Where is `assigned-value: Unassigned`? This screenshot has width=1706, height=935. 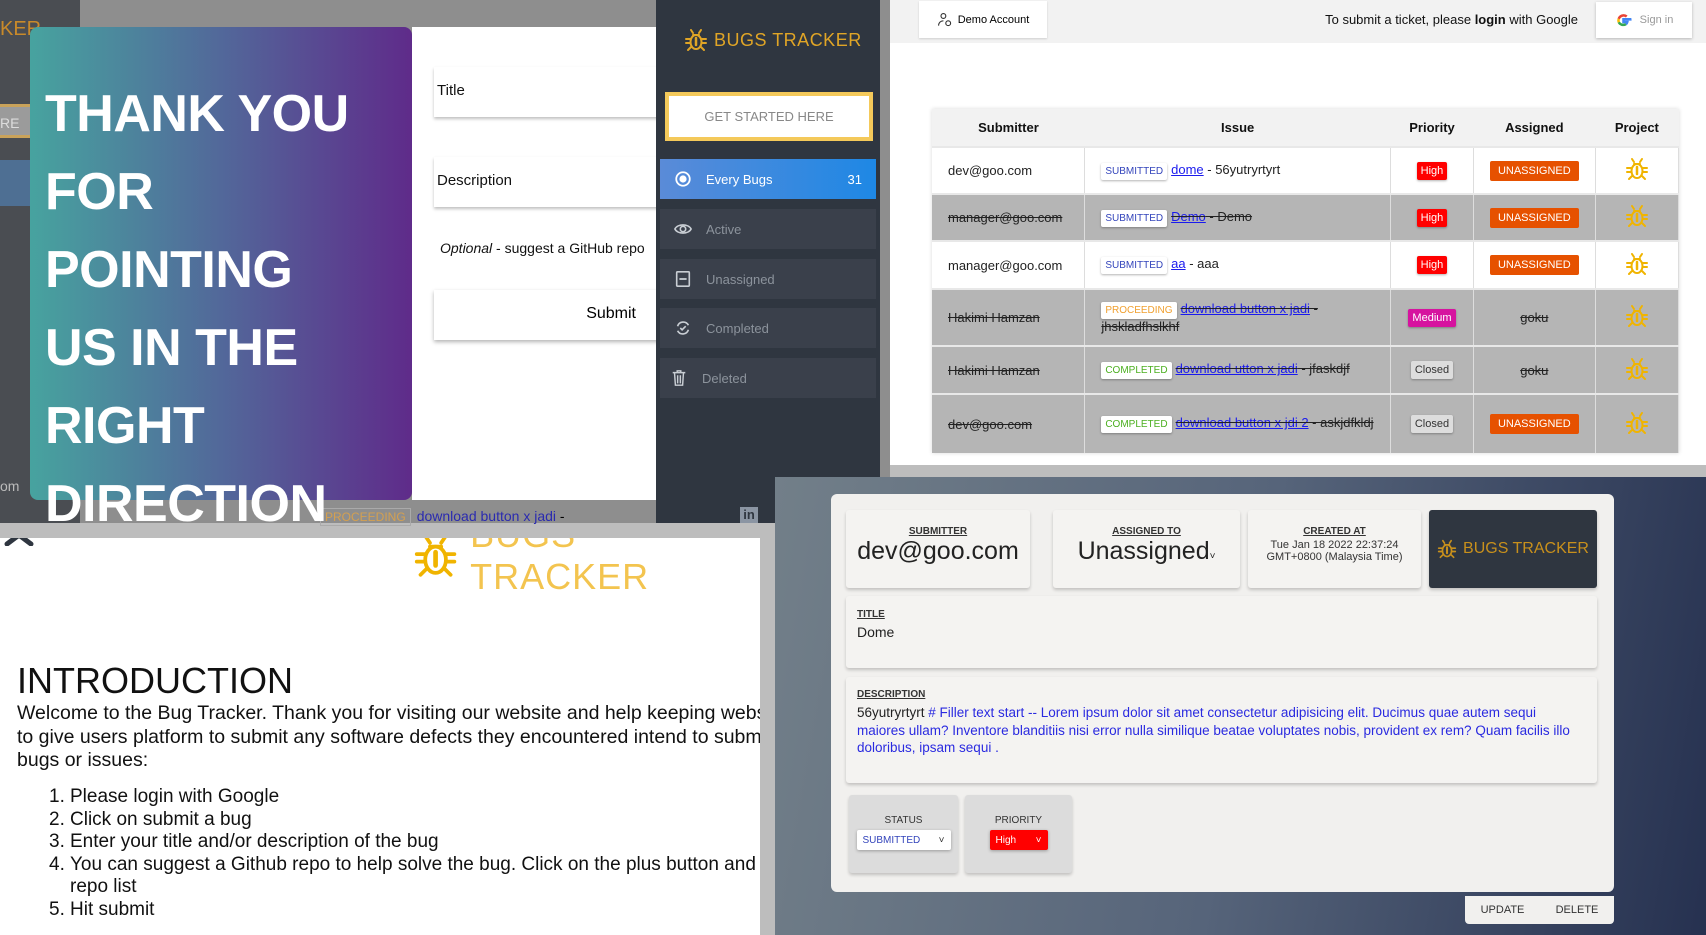 assigned-value: Unassigned is located at coordinates (1143, 551).